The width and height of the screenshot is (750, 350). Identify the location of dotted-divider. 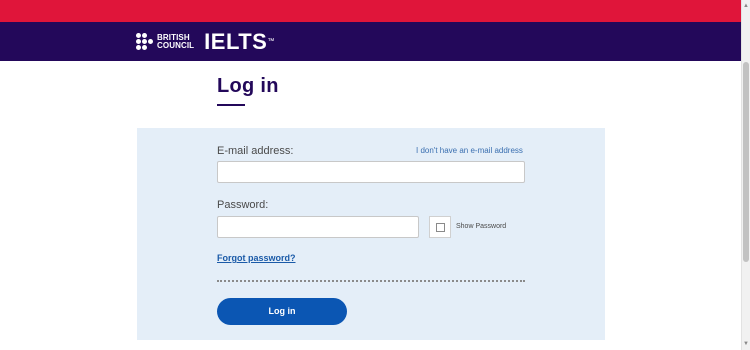
(371, 281).